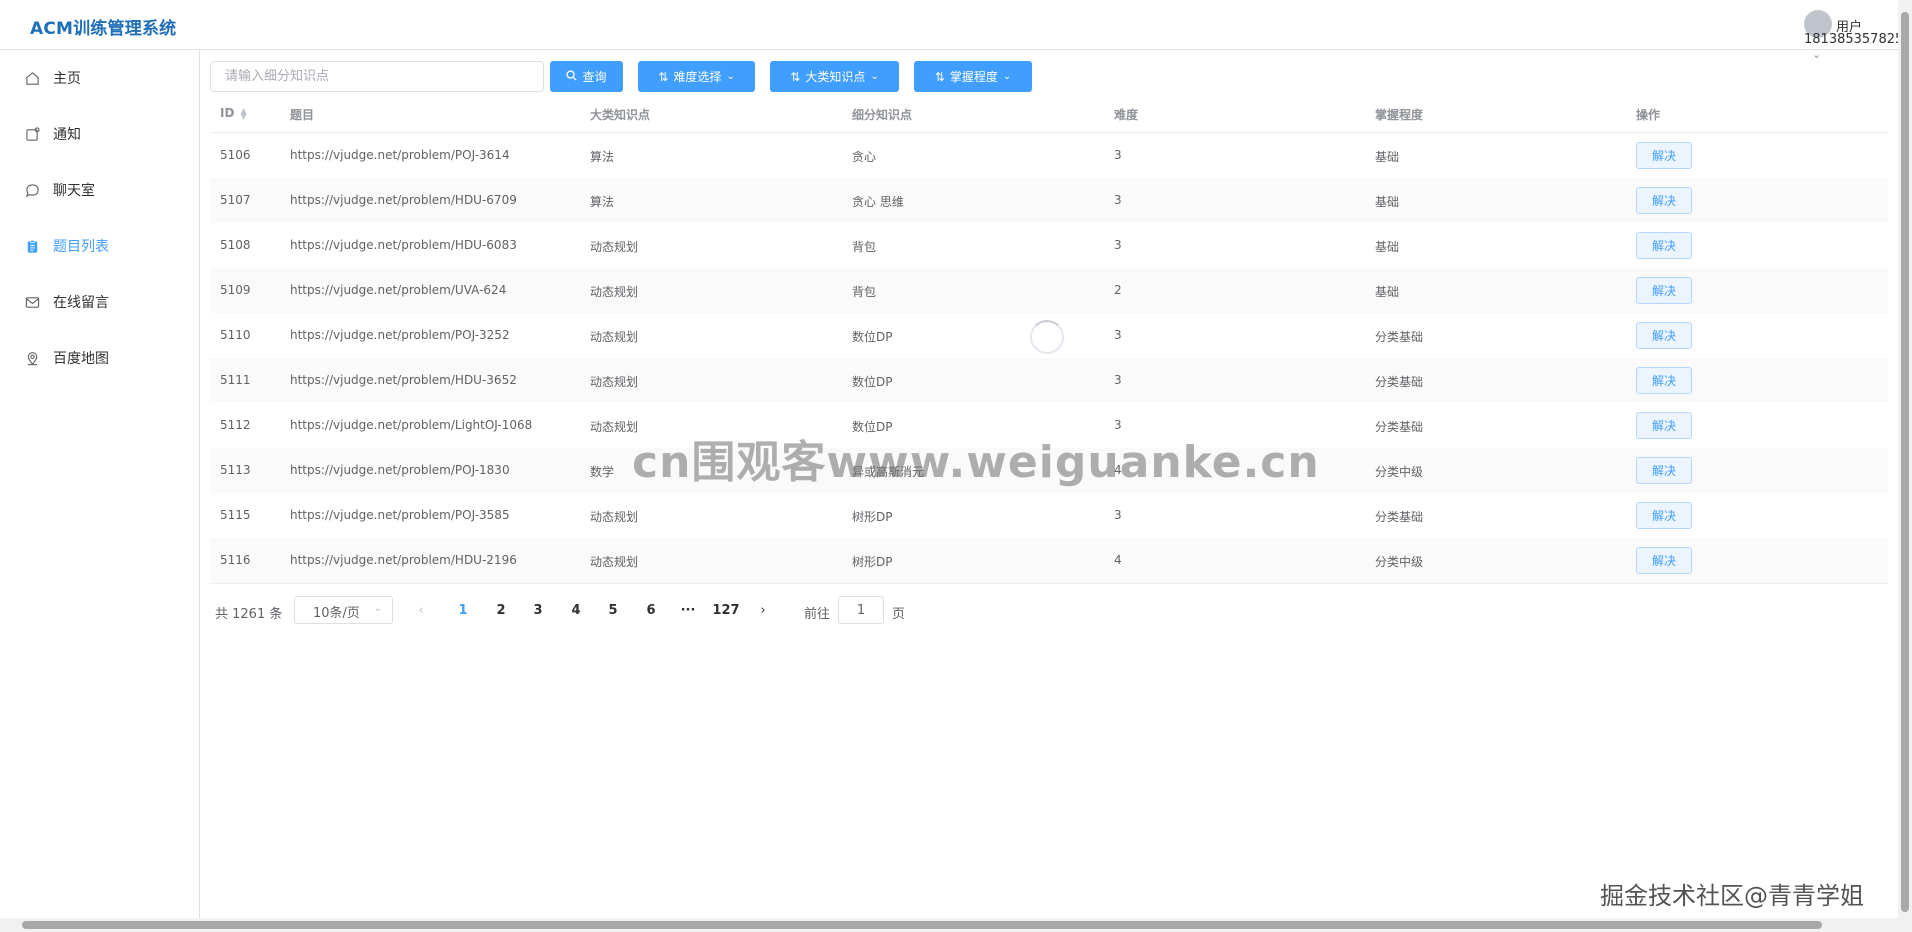 The width and height of the screenshot is (1912, 932). Describe the element at coordinates (817, 614) in the screenshot. I see `jump-label: 前往` at that location.